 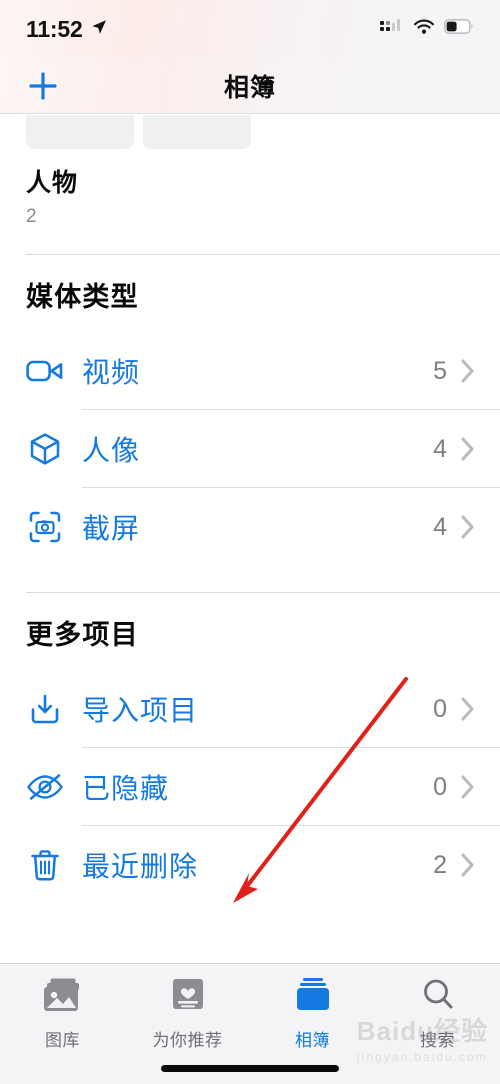 I want to click on row-portrait: 人像 4, so click(x=250, y=449).